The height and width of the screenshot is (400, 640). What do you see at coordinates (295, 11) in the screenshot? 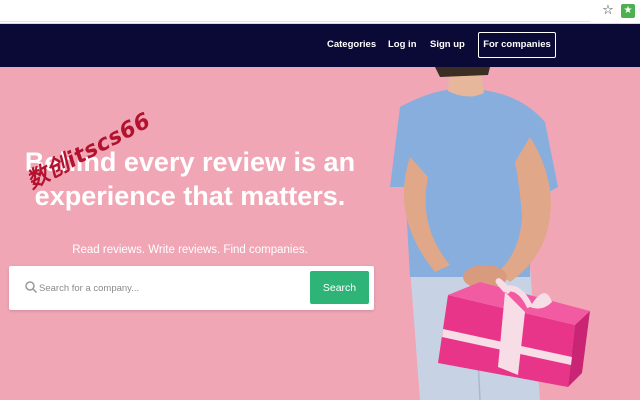
I see `address-bar` at bounding box center [295, 11].